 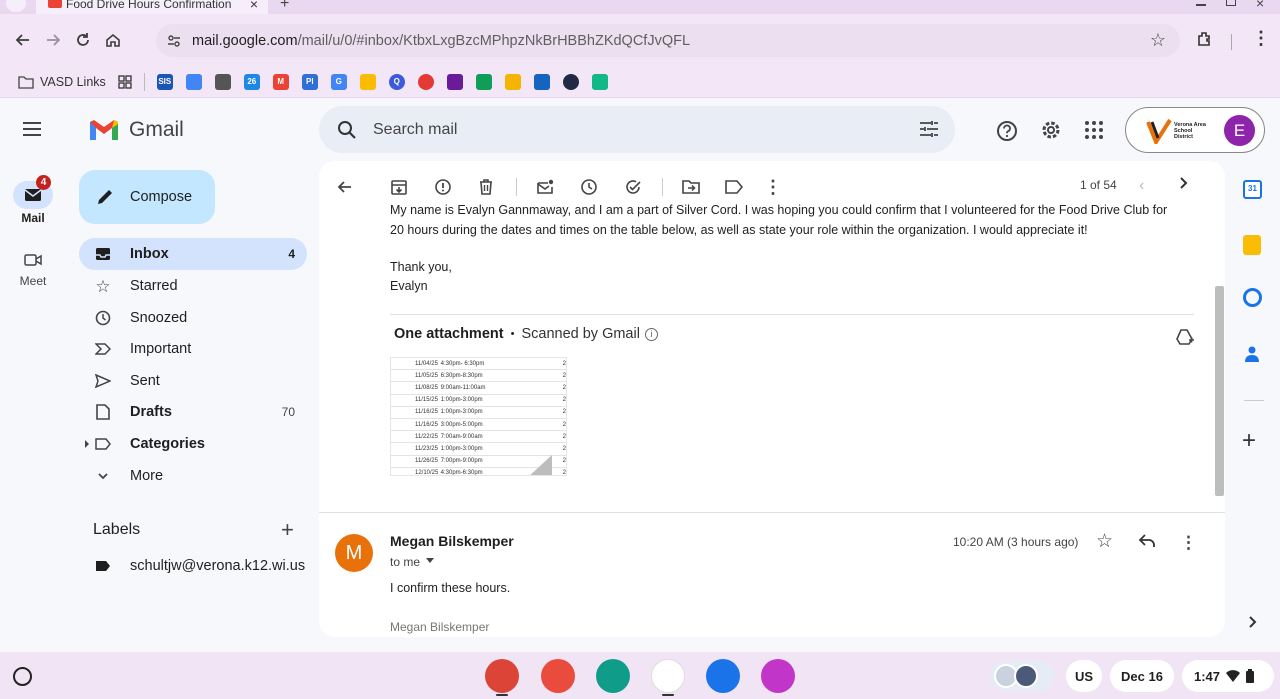 I want to click on date-button: Dec 16, so click(x=1142, y=676).